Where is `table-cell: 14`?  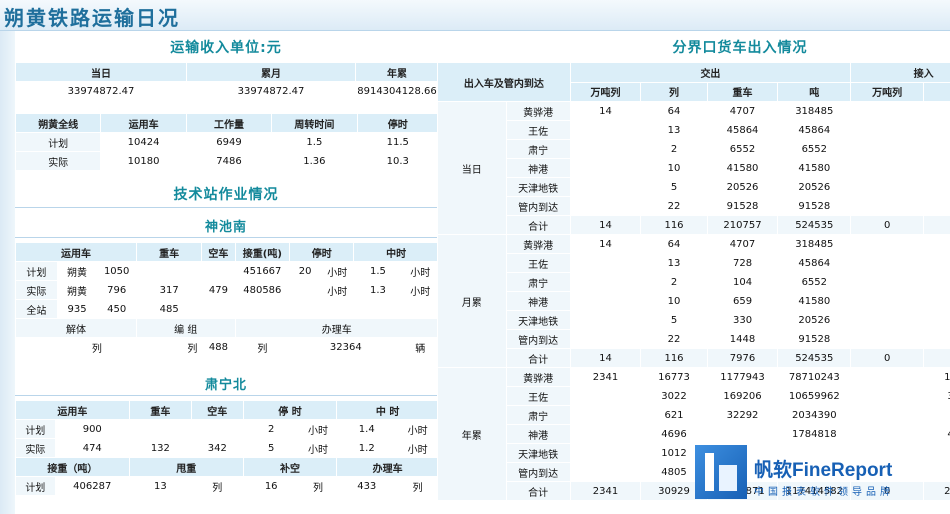 table-cell: 14 is located at coordinates (605, 244).